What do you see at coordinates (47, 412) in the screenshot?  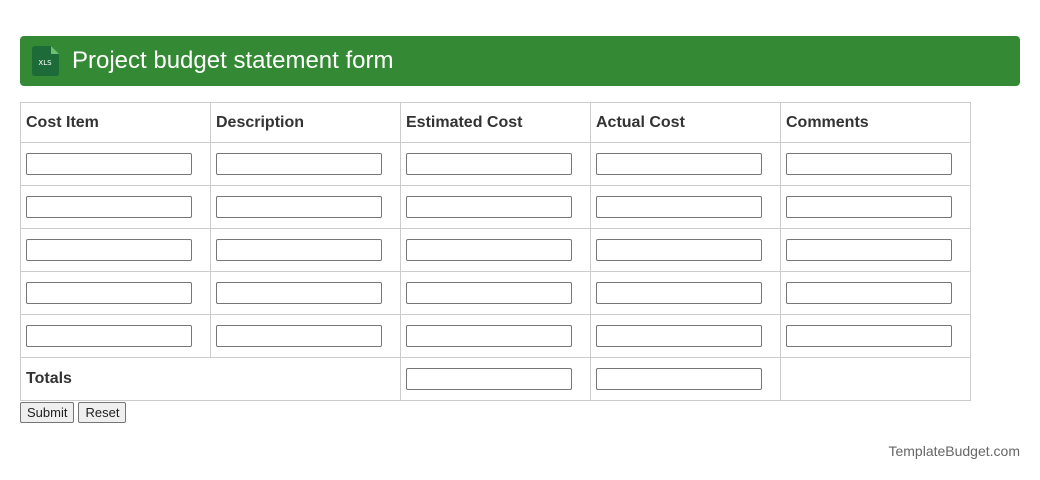 I see `submit-button: Submit` at bounding box center [47, 412].